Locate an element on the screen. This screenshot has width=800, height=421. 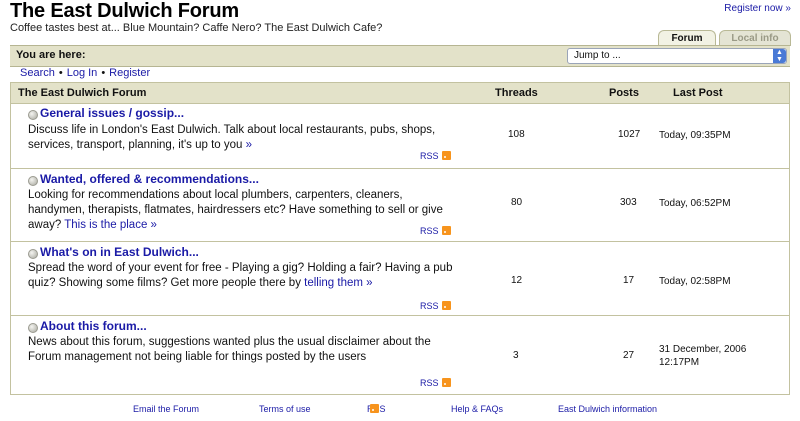
last-post: Today, 09:35PM is located at coordinates (695, 135).